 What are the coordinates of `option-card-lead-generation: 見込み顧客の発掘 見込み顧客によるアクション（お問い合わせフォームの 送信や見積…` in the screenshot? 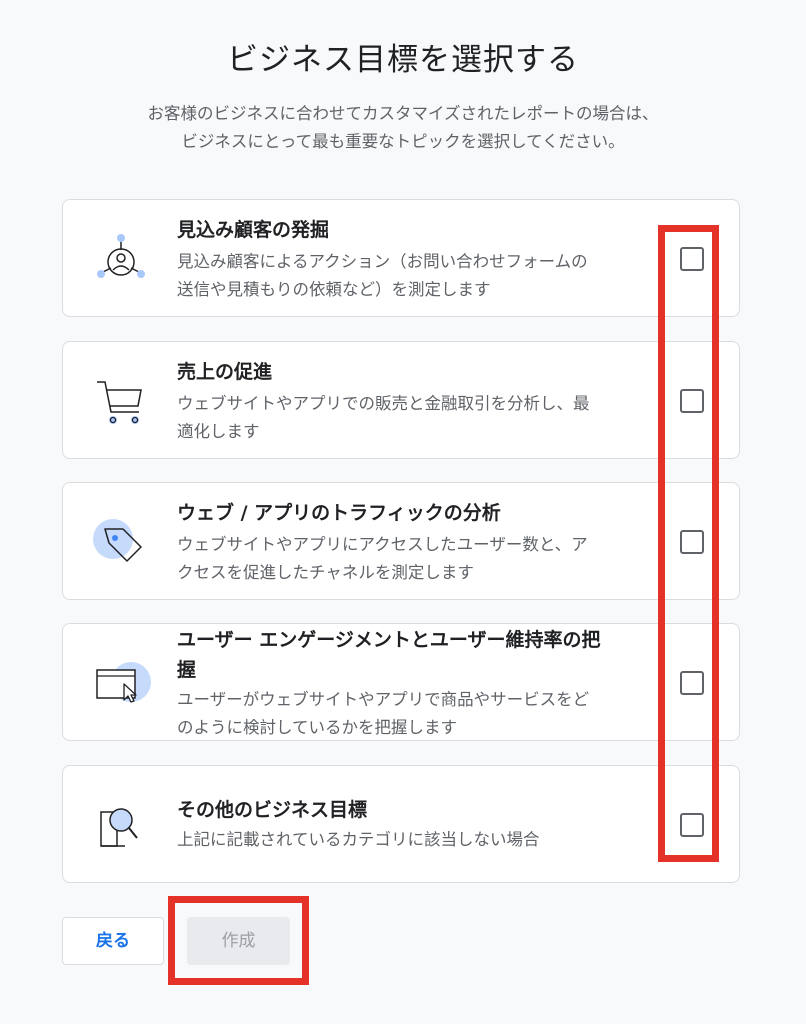 It's located at (401, 258).